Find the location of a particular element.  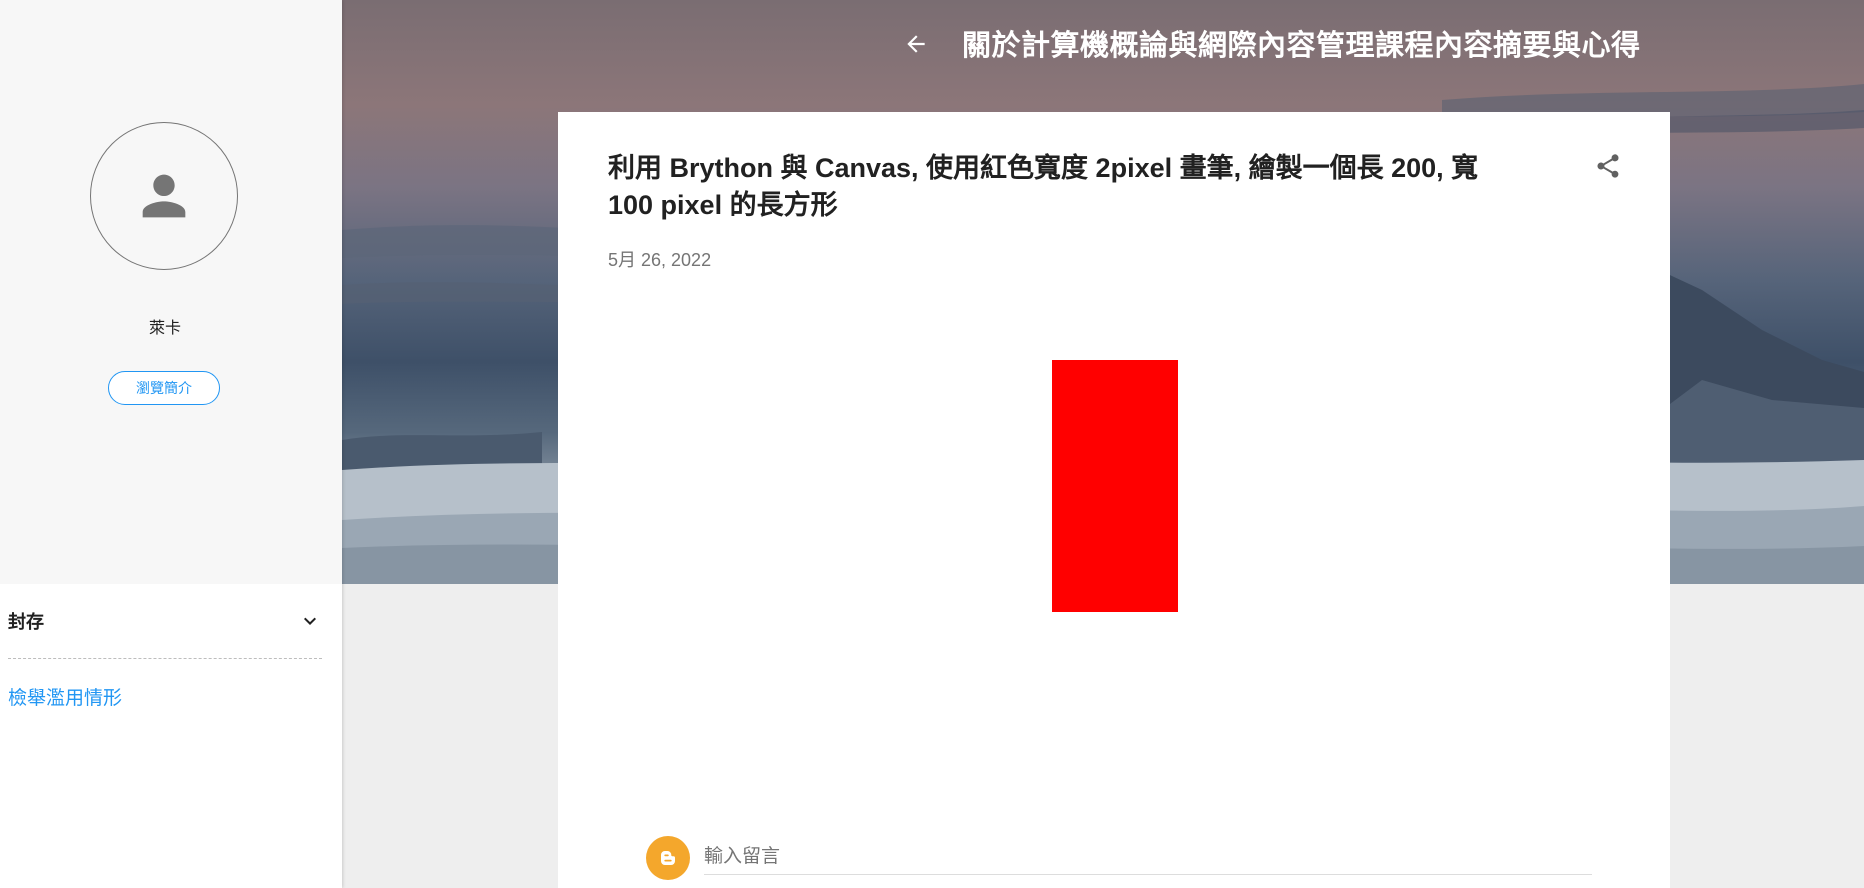

comment-input is located at coordinates (1148, 857).